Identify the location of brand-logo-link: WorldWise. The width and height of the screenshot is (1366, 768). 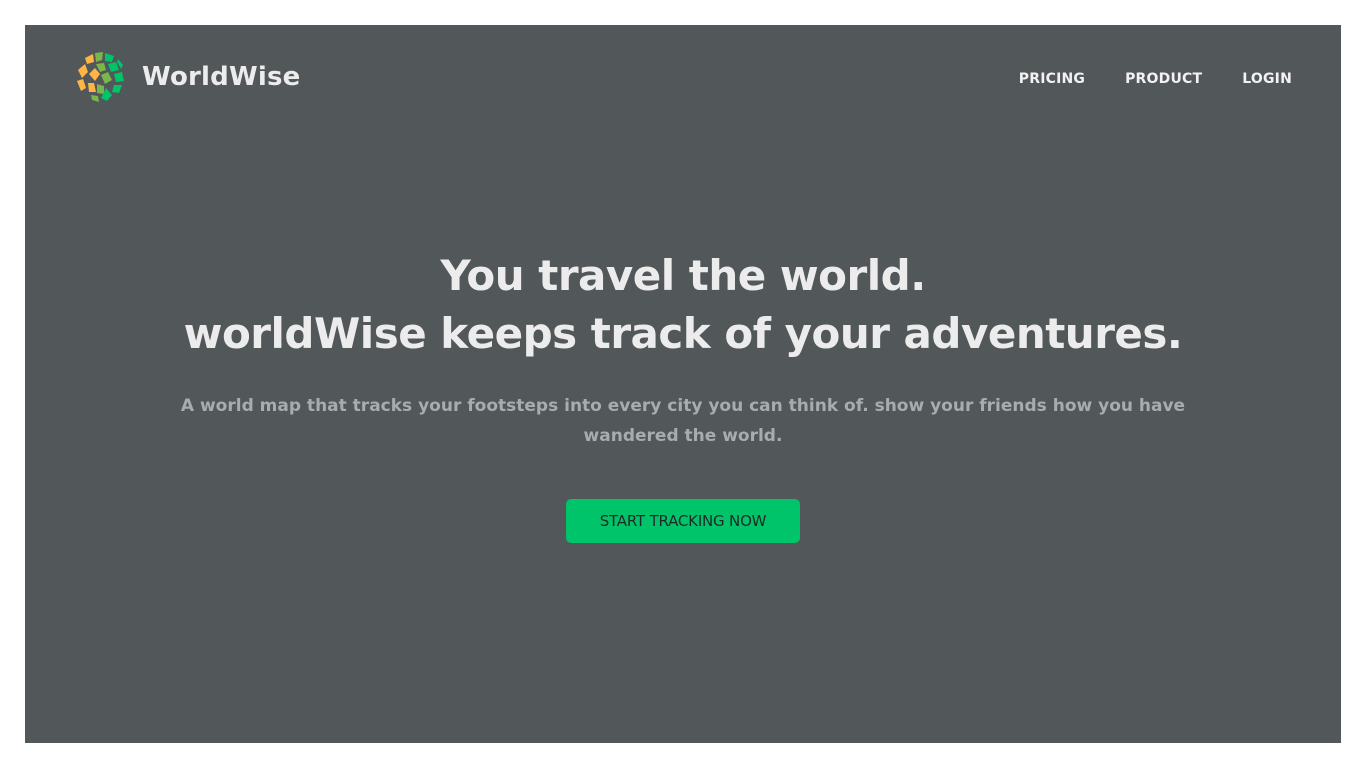
(187, 77).